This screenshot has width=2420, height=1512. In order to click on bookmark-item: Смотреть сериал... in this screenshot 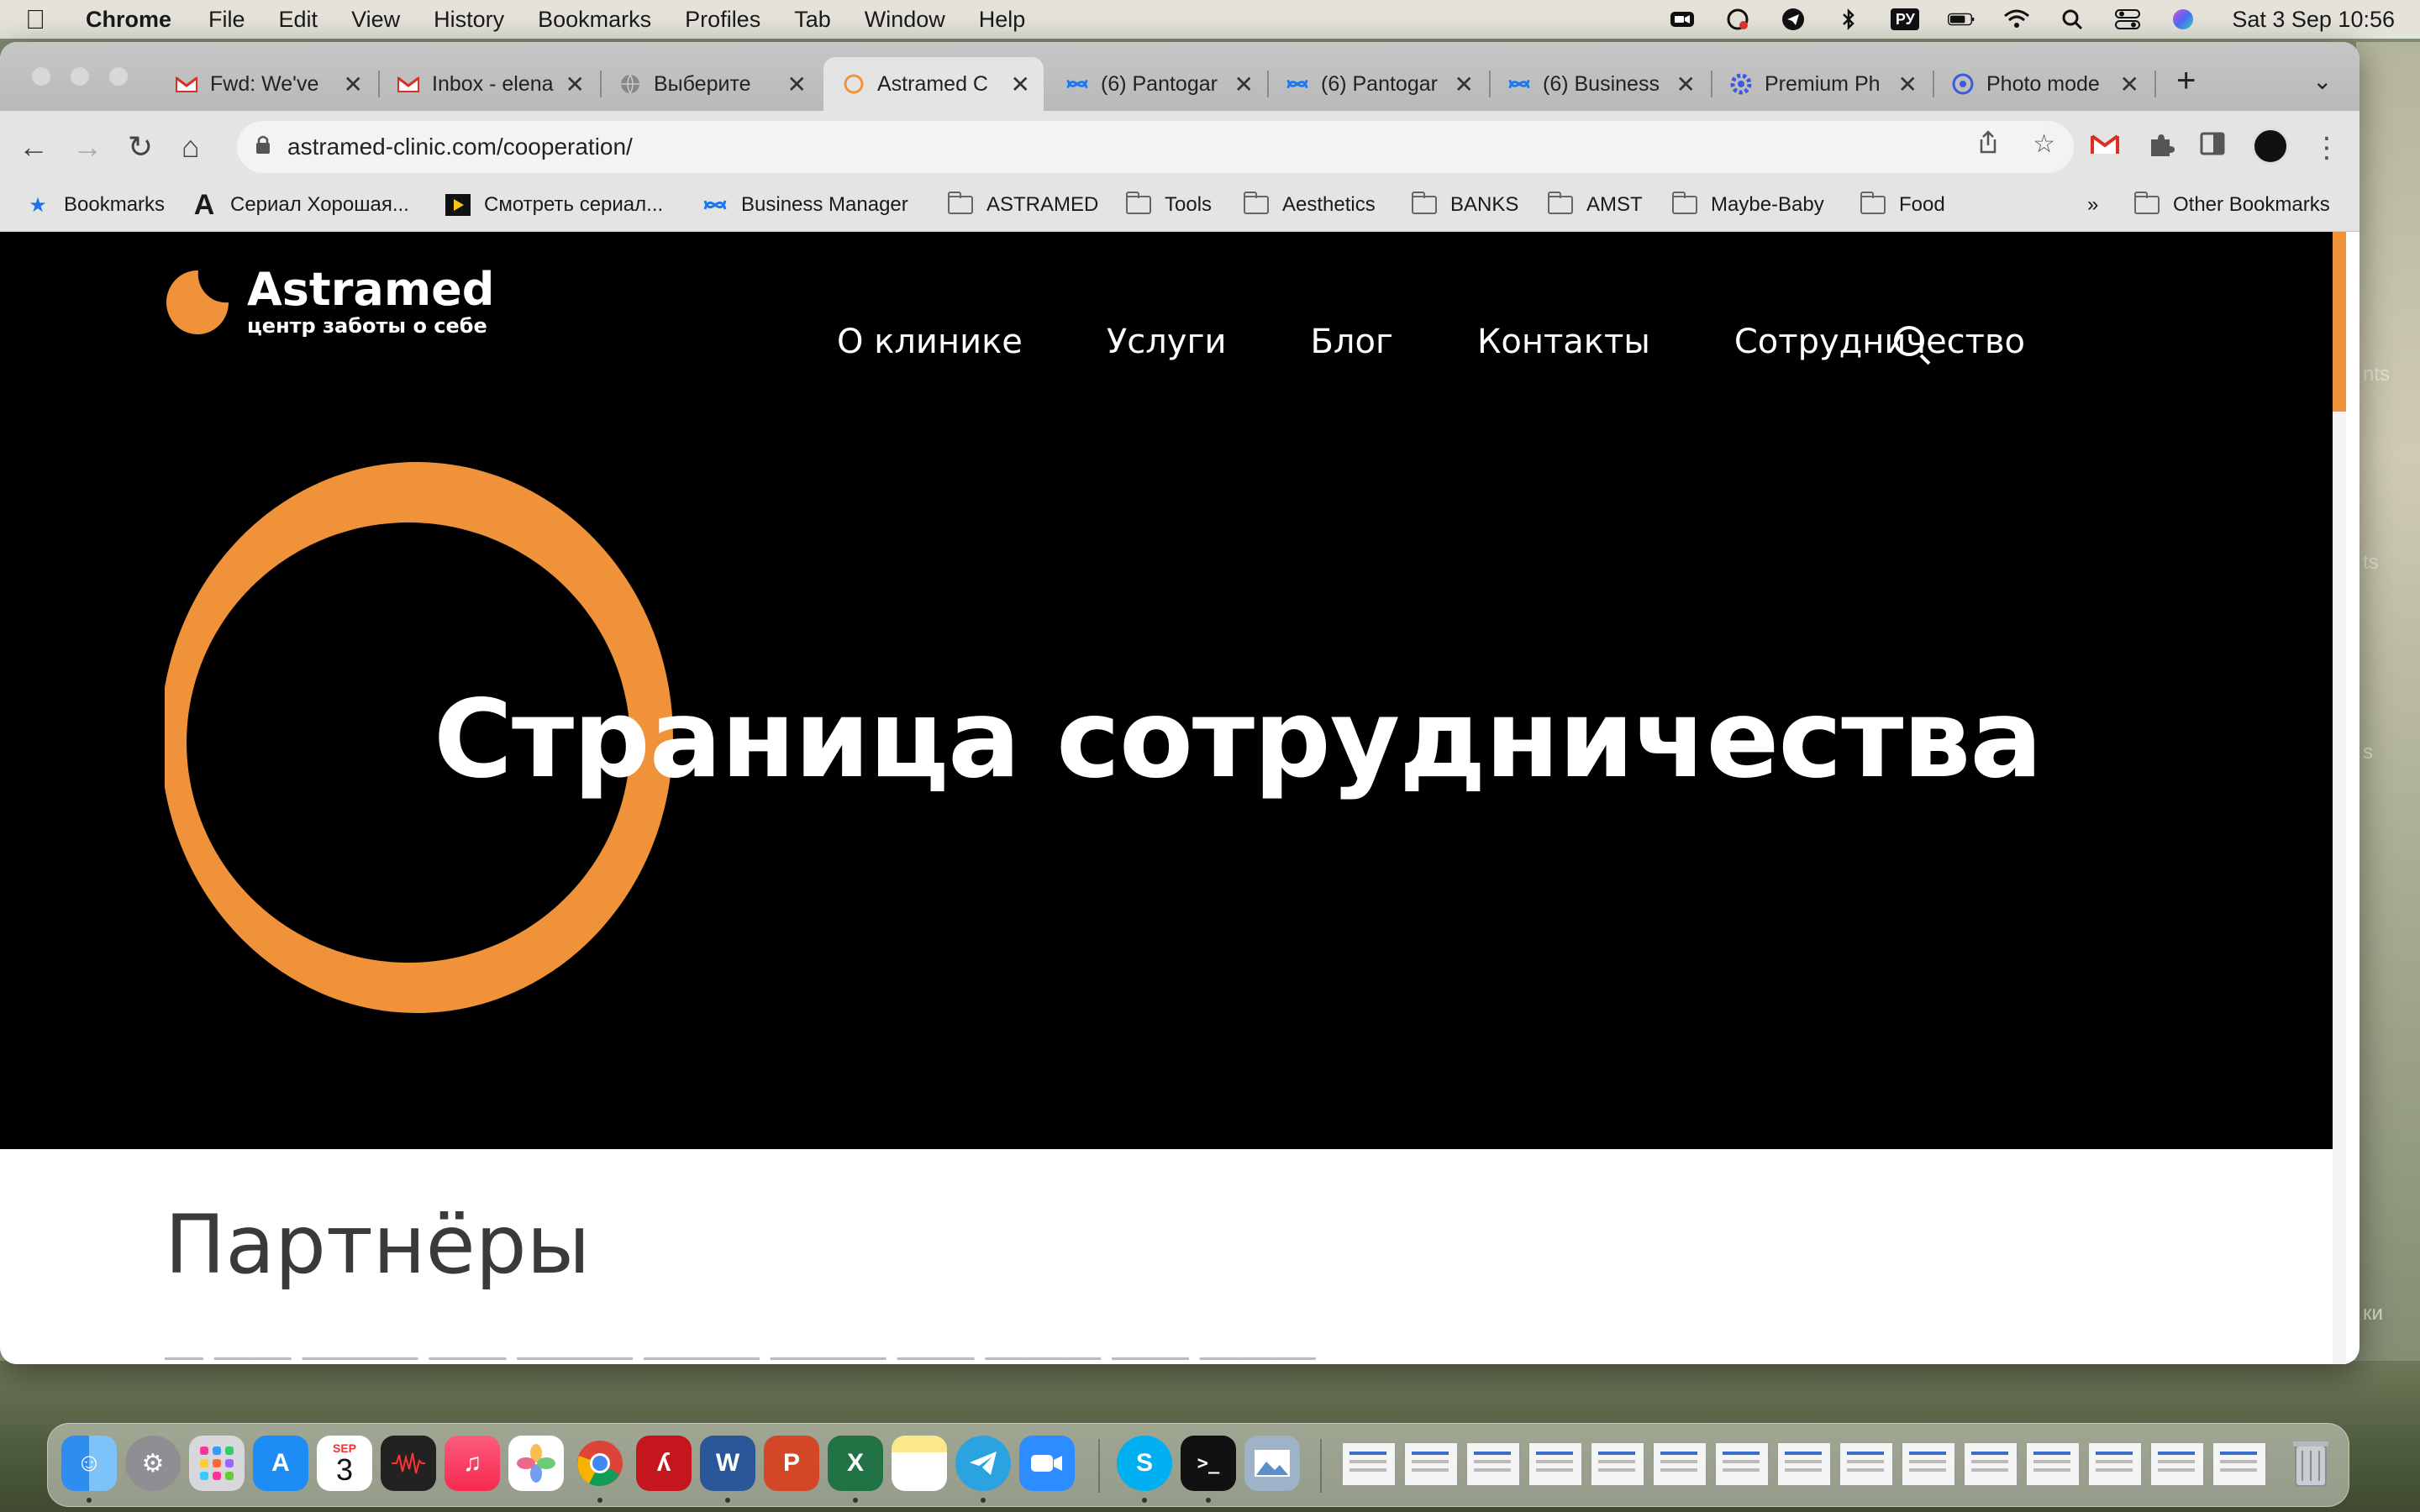, I will do `click(554, 205)`.